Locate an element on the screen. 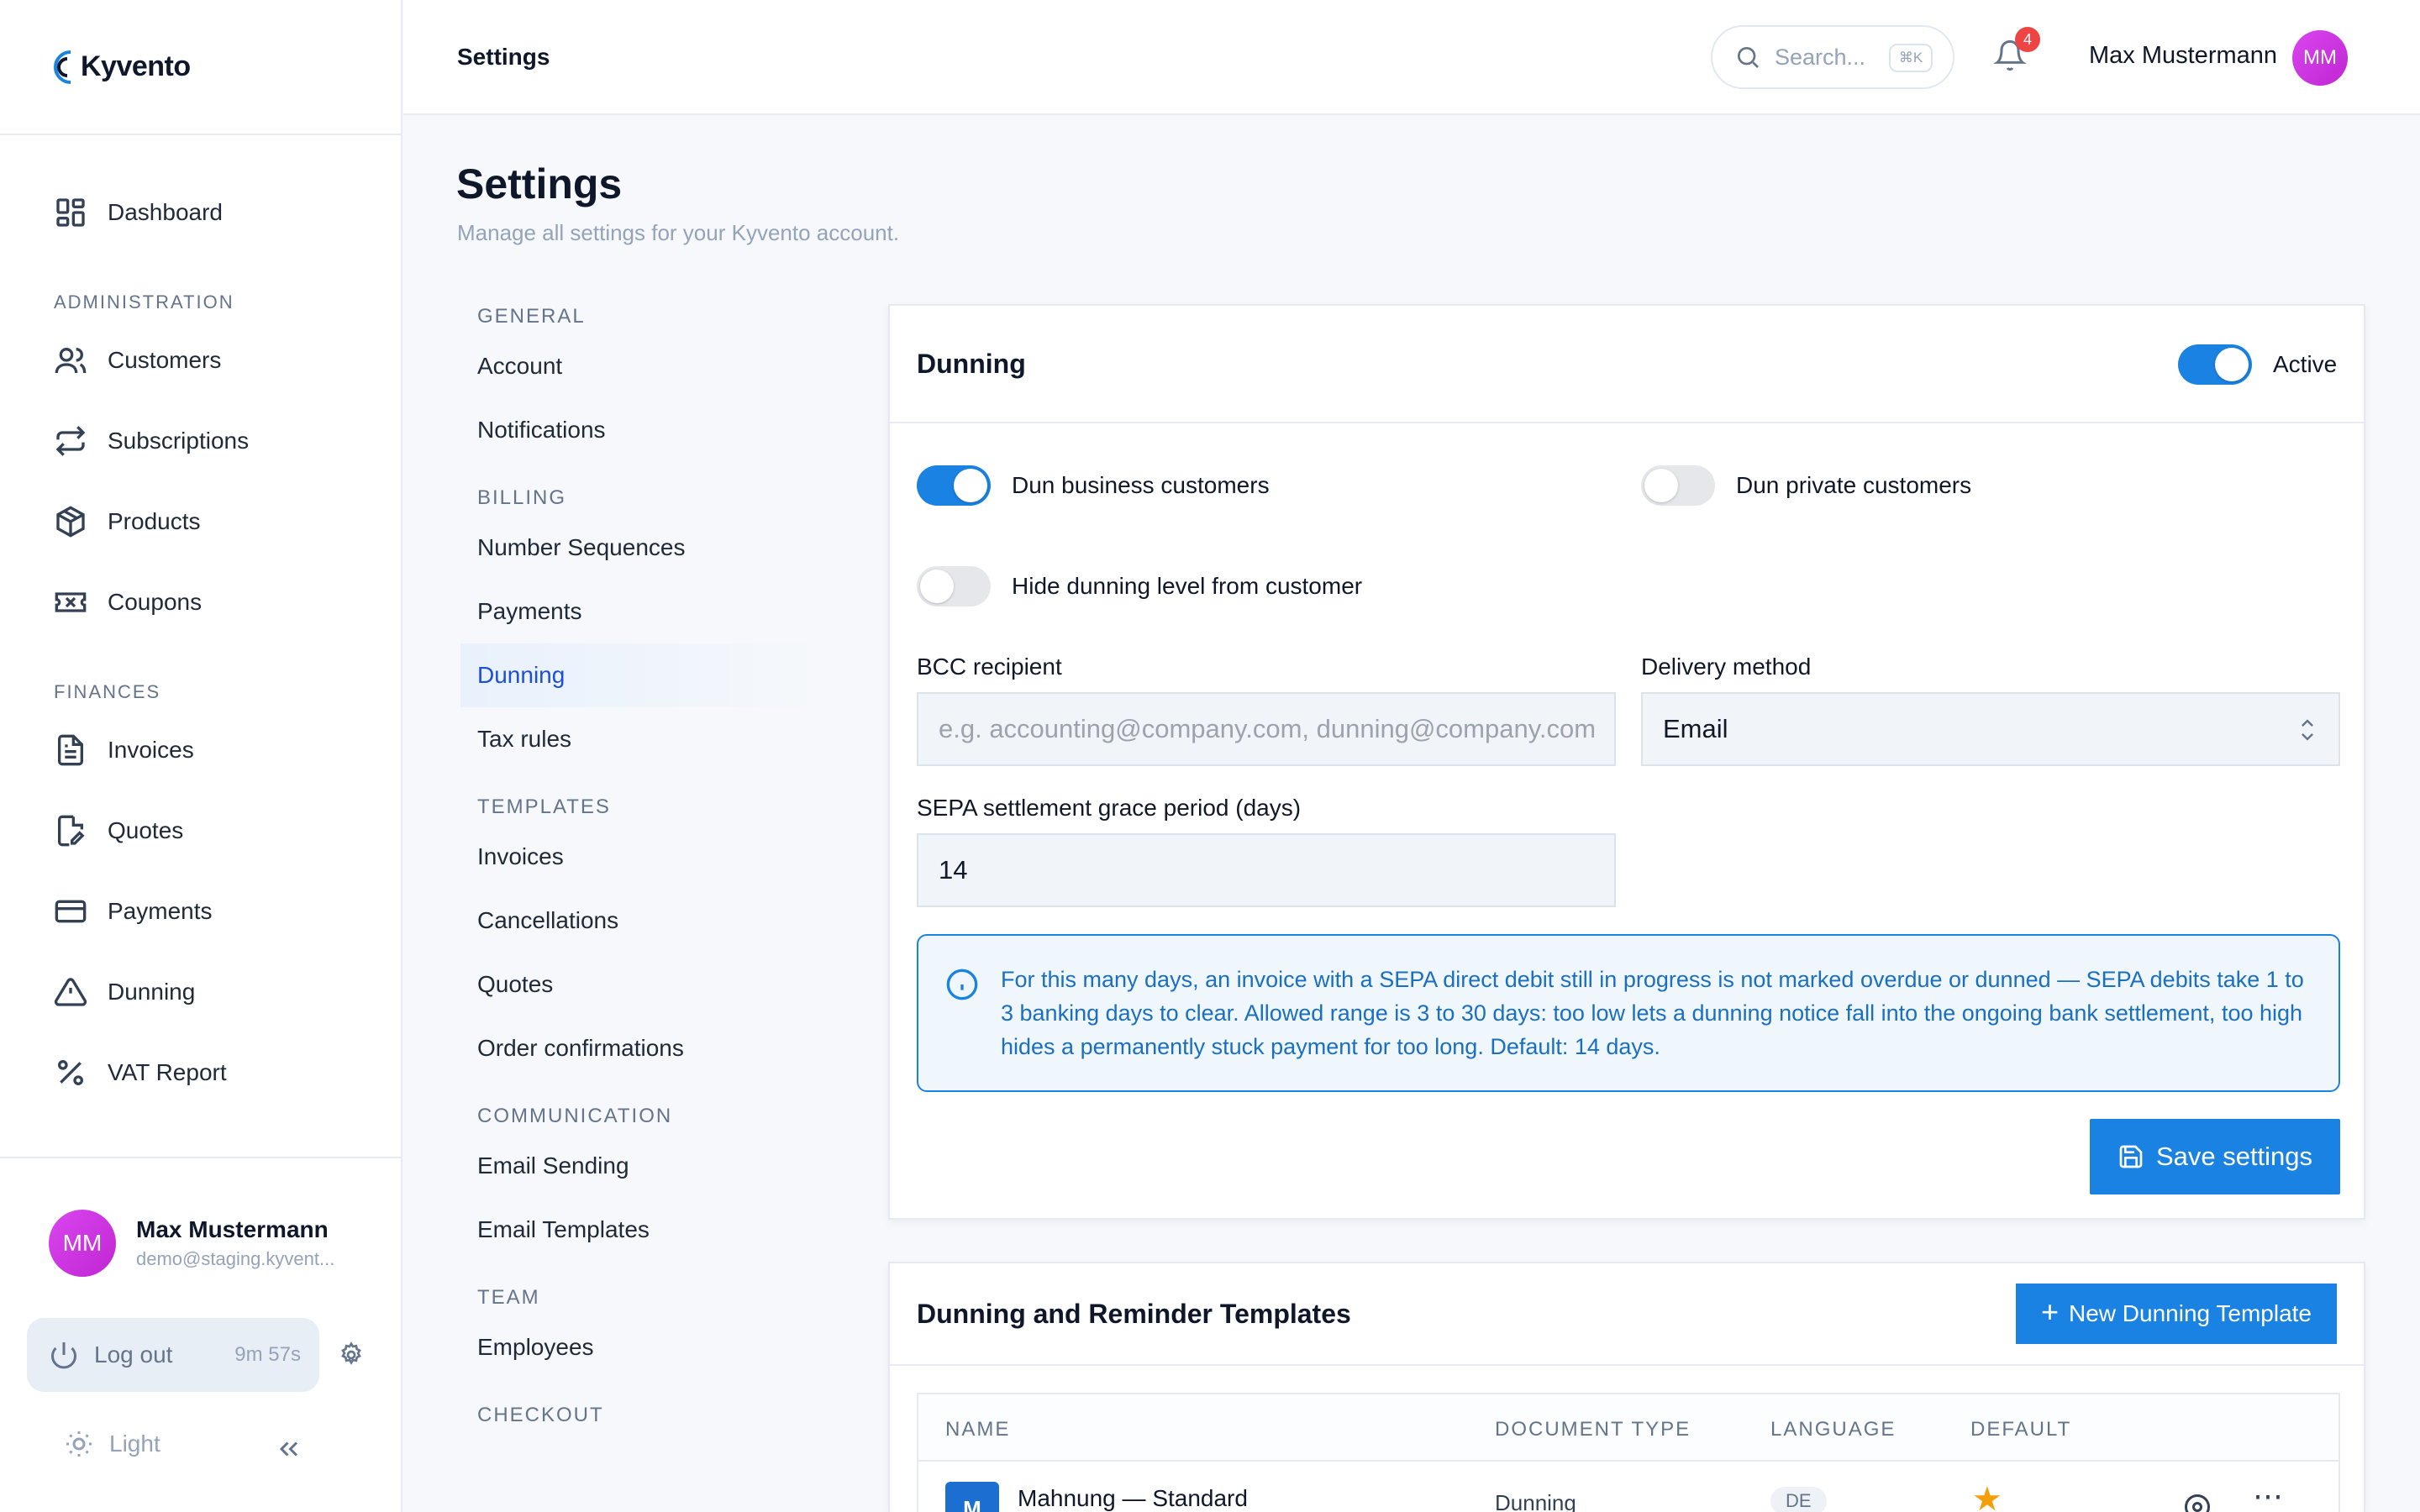 Image resolution: width=2420 pixels, height=1512 pixels. dun-private-toggle is located at coordinates (1678, 485).